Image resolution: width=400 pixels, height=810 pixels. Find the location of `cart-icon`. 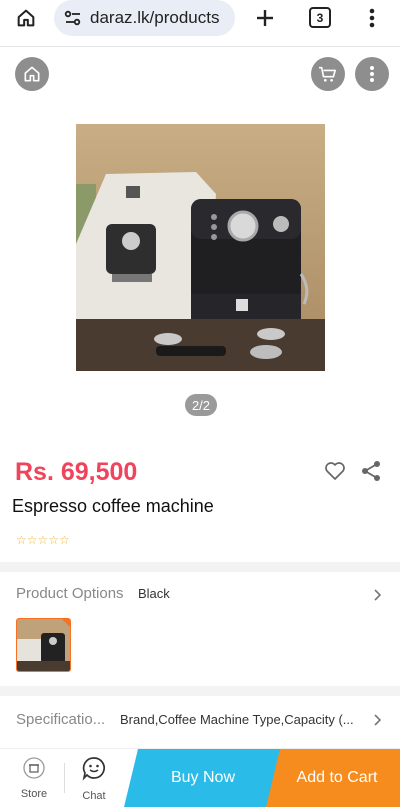

cart-icon is located at coordinates (328, 74).